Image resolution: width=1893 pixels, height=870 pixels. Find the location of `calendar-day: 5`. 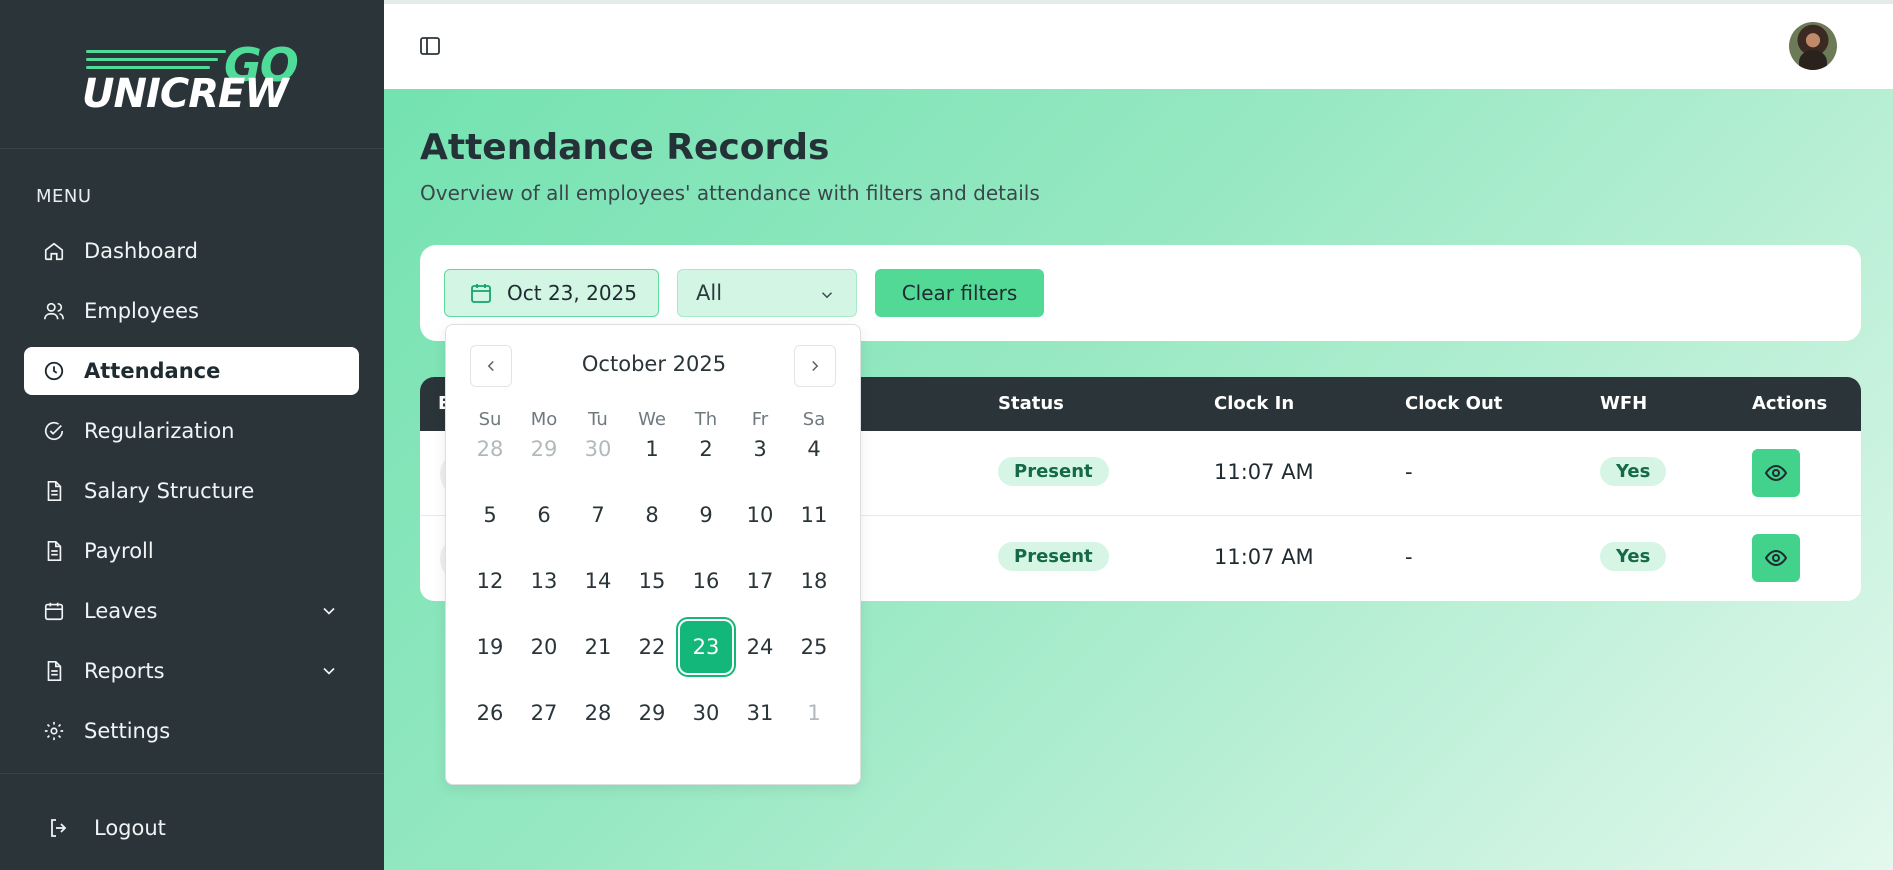

calendar-day: 5 is located at coordinates (490, 515).